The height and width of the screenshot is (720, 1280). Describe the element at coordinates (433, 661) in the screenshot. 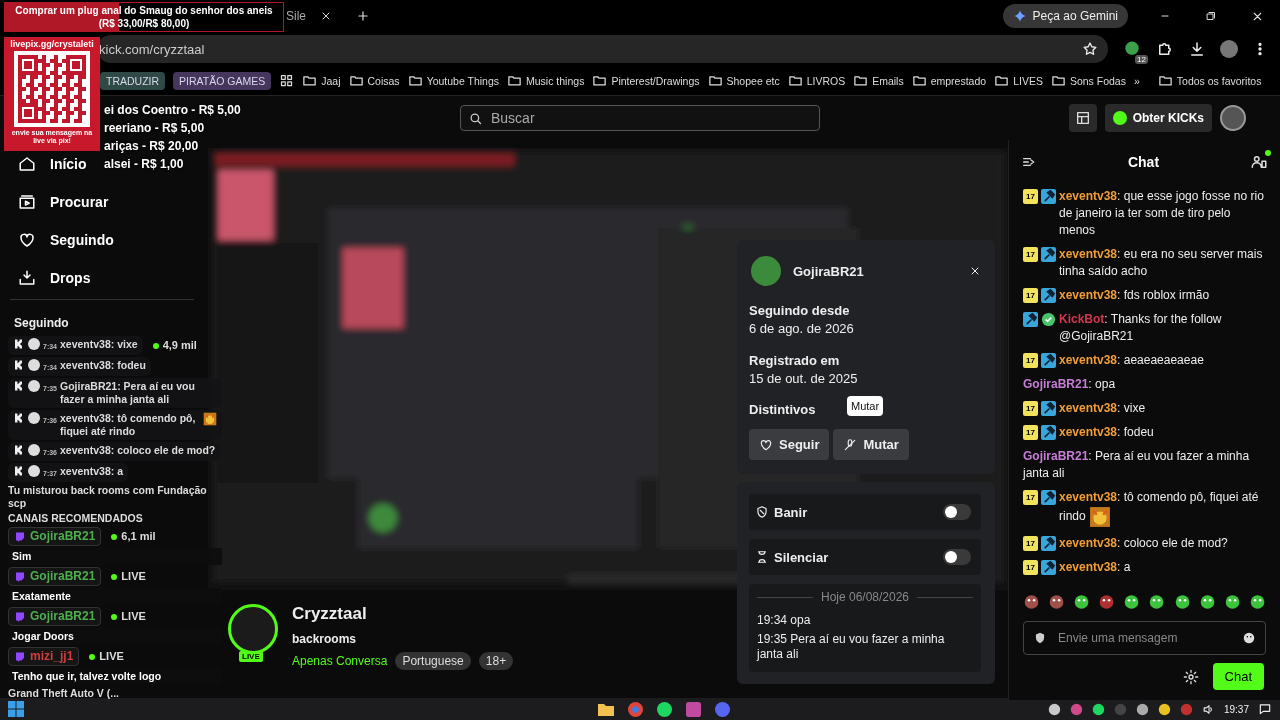

I see `stream-tag: Portuguese` at that location.